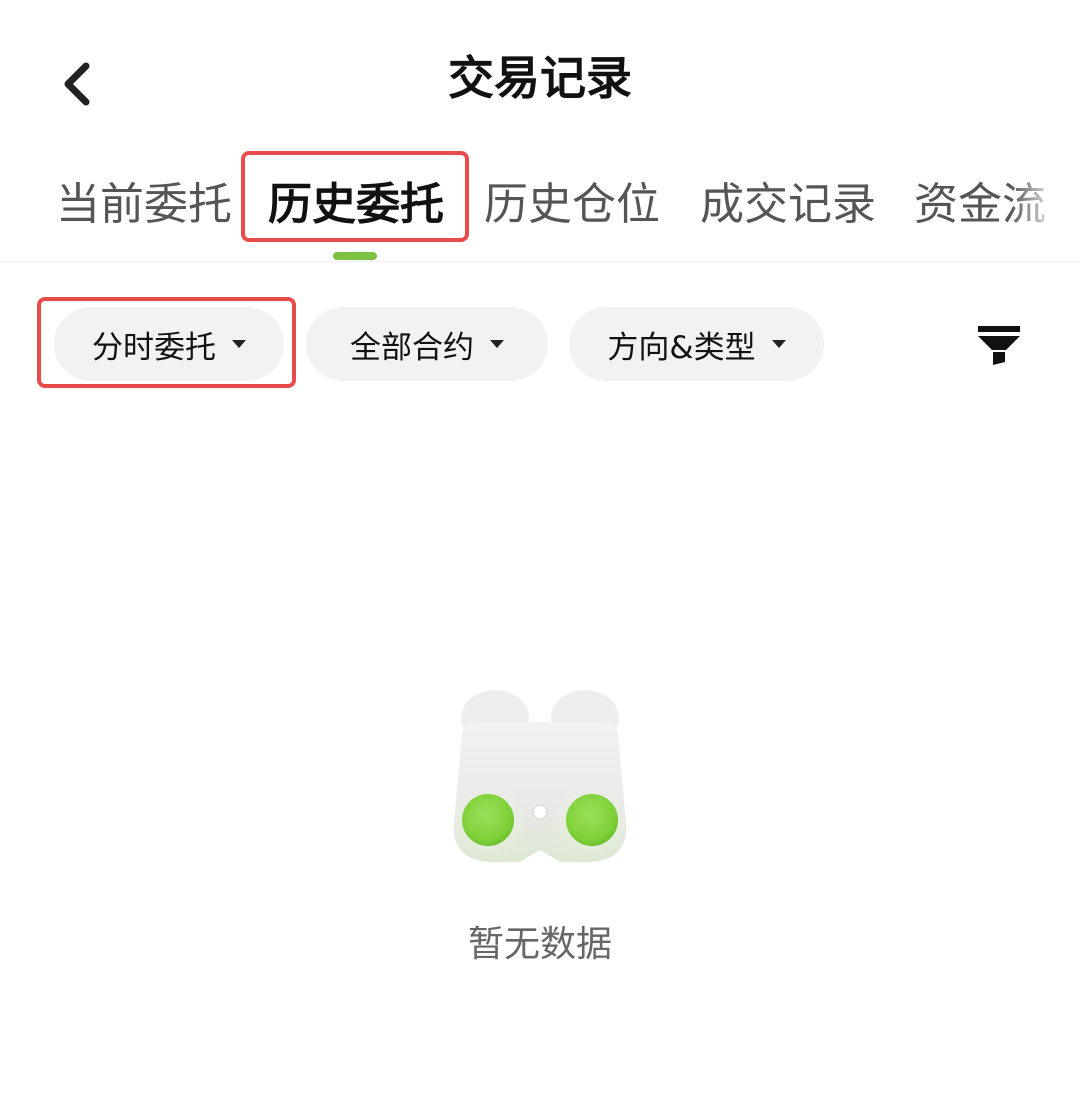 The width and height of the screenshot is (1080, 1104). I want to click on filter-all-contracts: 全部合约, so click(427, 344).